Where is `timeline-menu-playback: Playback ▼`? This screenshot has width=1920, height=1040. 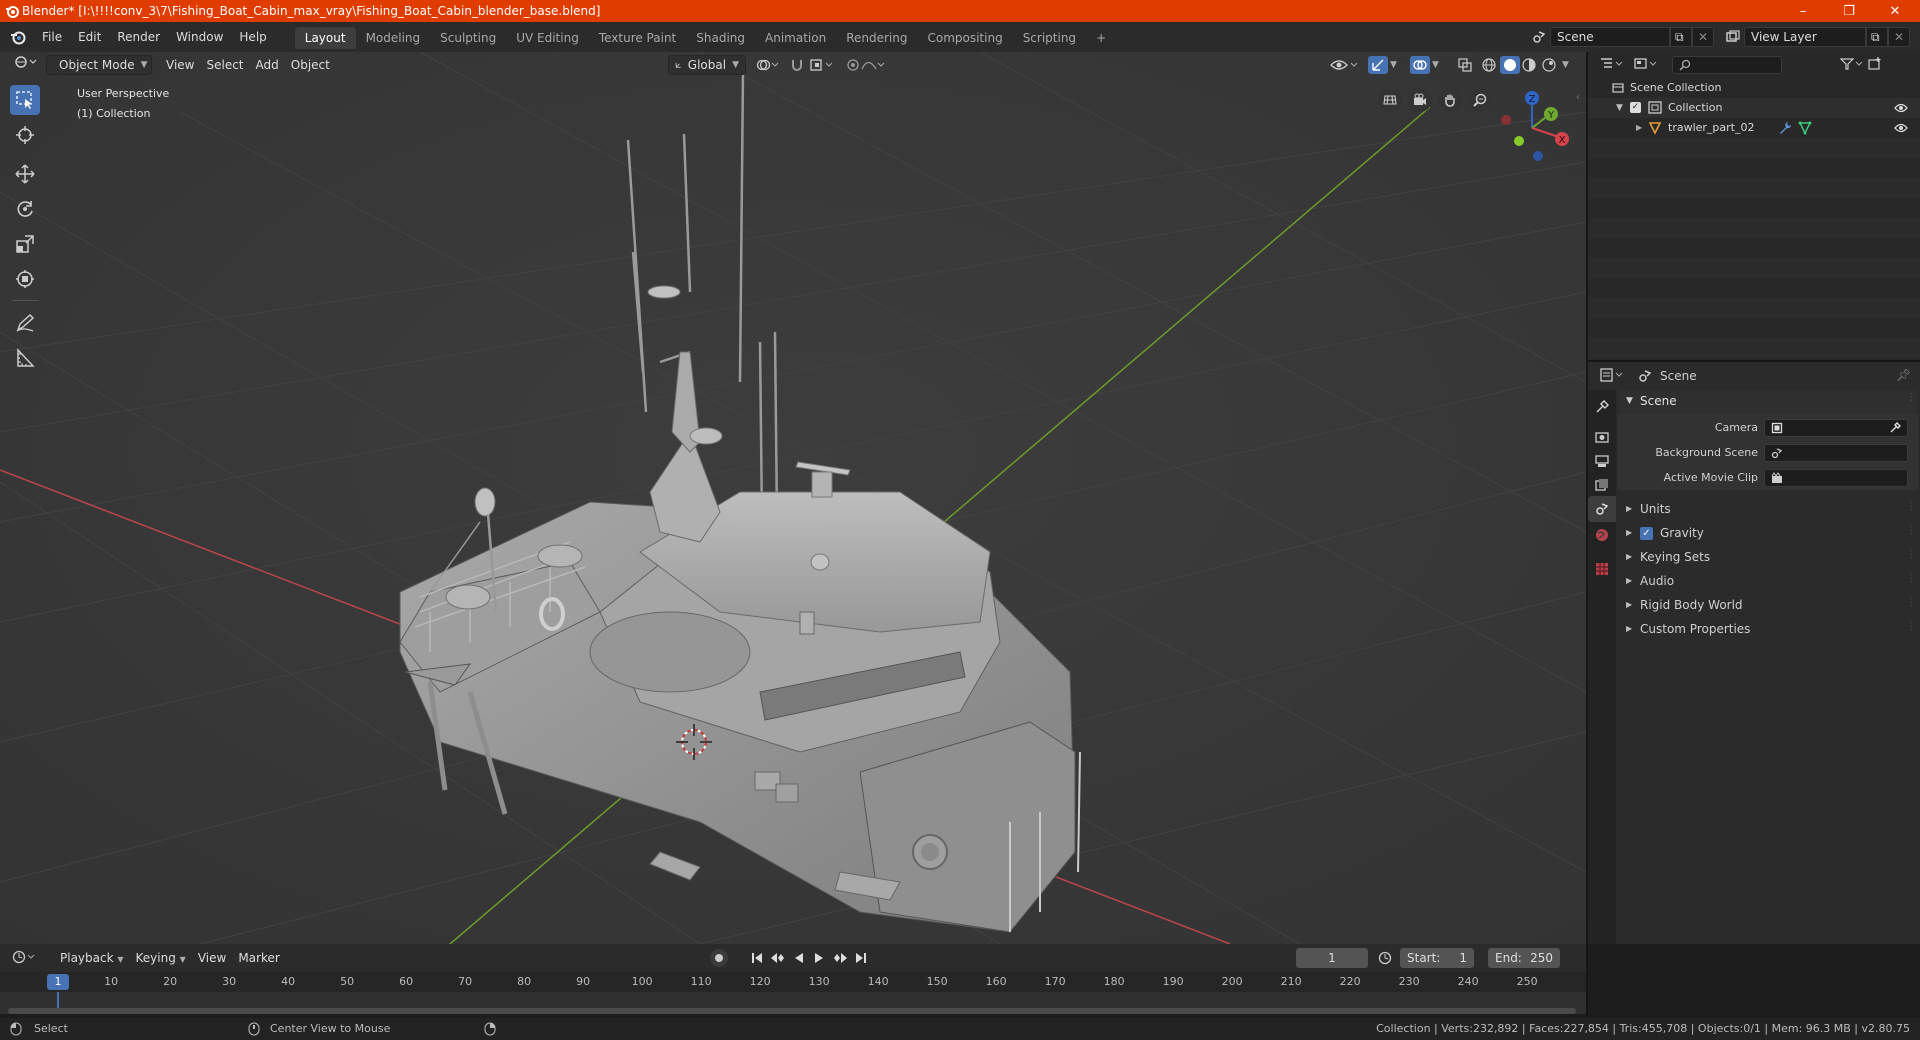
timeline-menu-playback: Playback ▼ is located at coordinates (92, 958).